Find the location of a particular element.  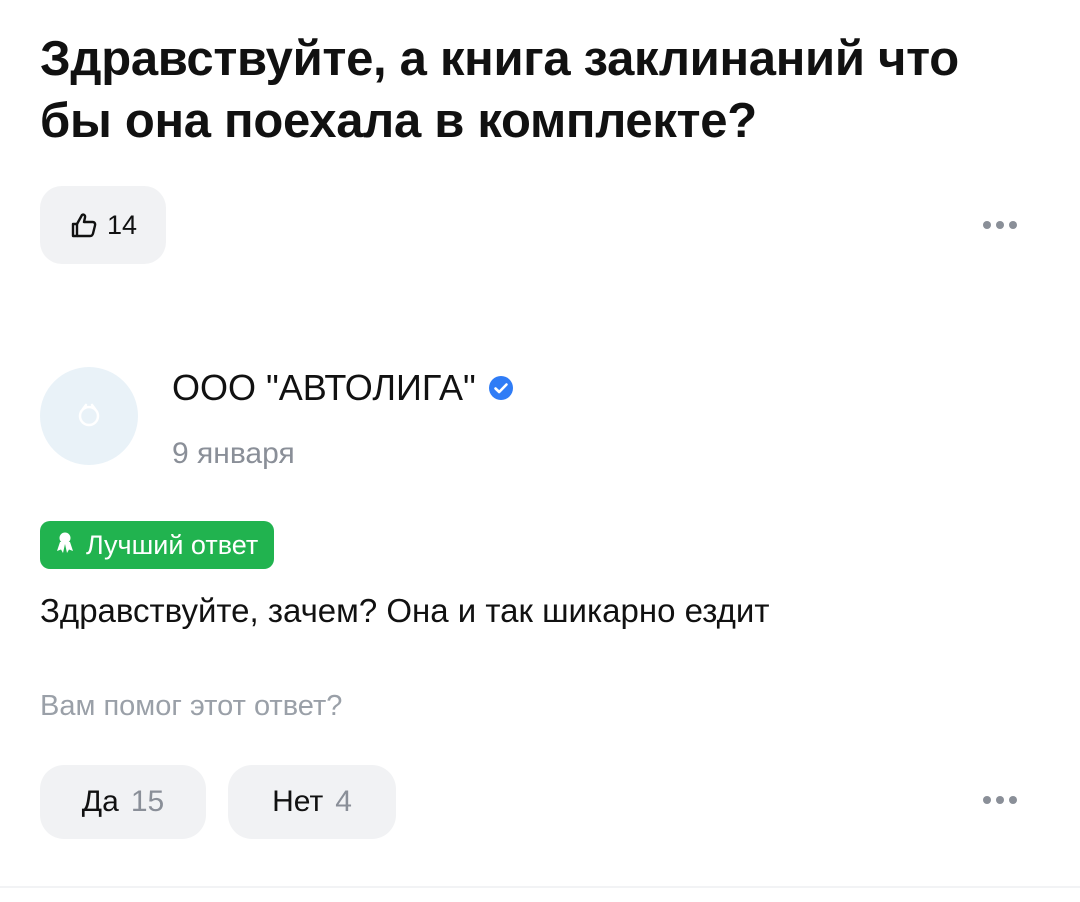

divider is located at coordinates (540, 887).